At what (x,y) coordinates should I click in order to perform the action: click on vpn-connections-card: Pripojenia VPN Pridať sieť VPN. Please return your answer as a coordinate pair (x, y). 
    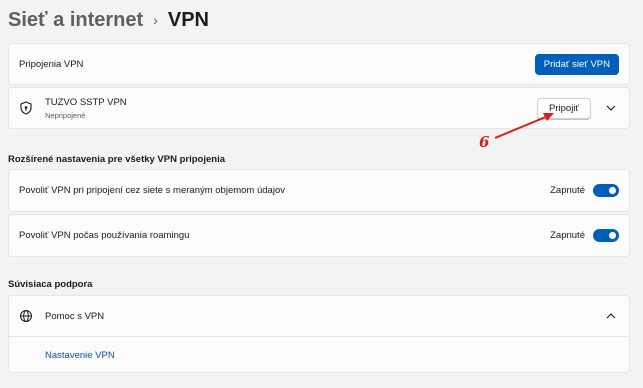
    Looking at the image, I should click on (319, 64).